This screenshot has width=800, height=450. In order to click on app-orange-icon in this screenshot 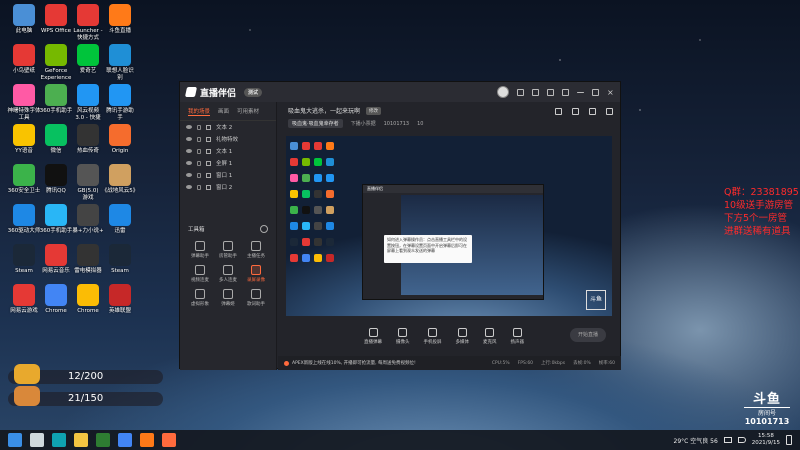, I will do `click(147, 440)`.